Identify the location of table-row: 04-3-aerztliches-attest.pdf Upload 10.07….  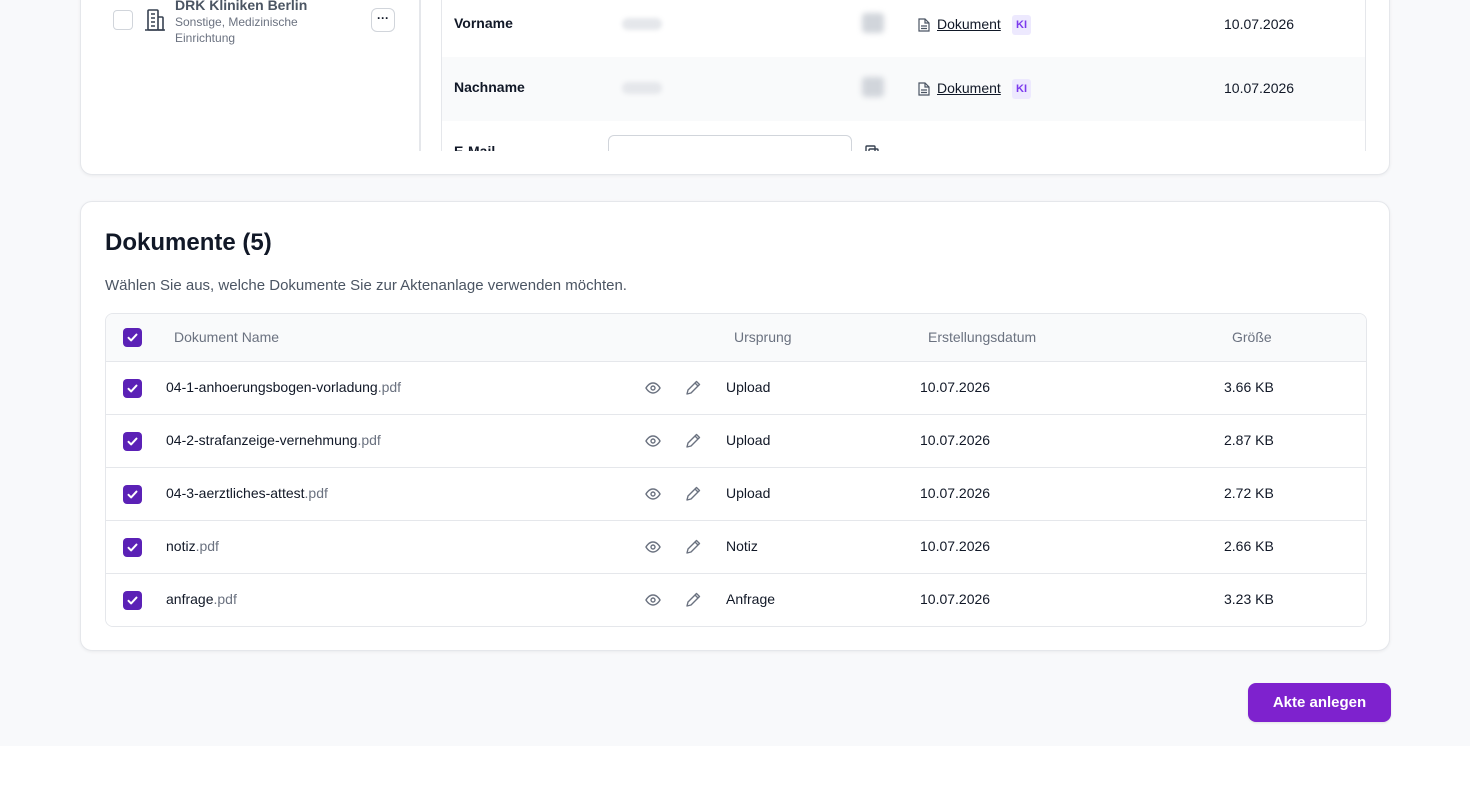
(736, 494).